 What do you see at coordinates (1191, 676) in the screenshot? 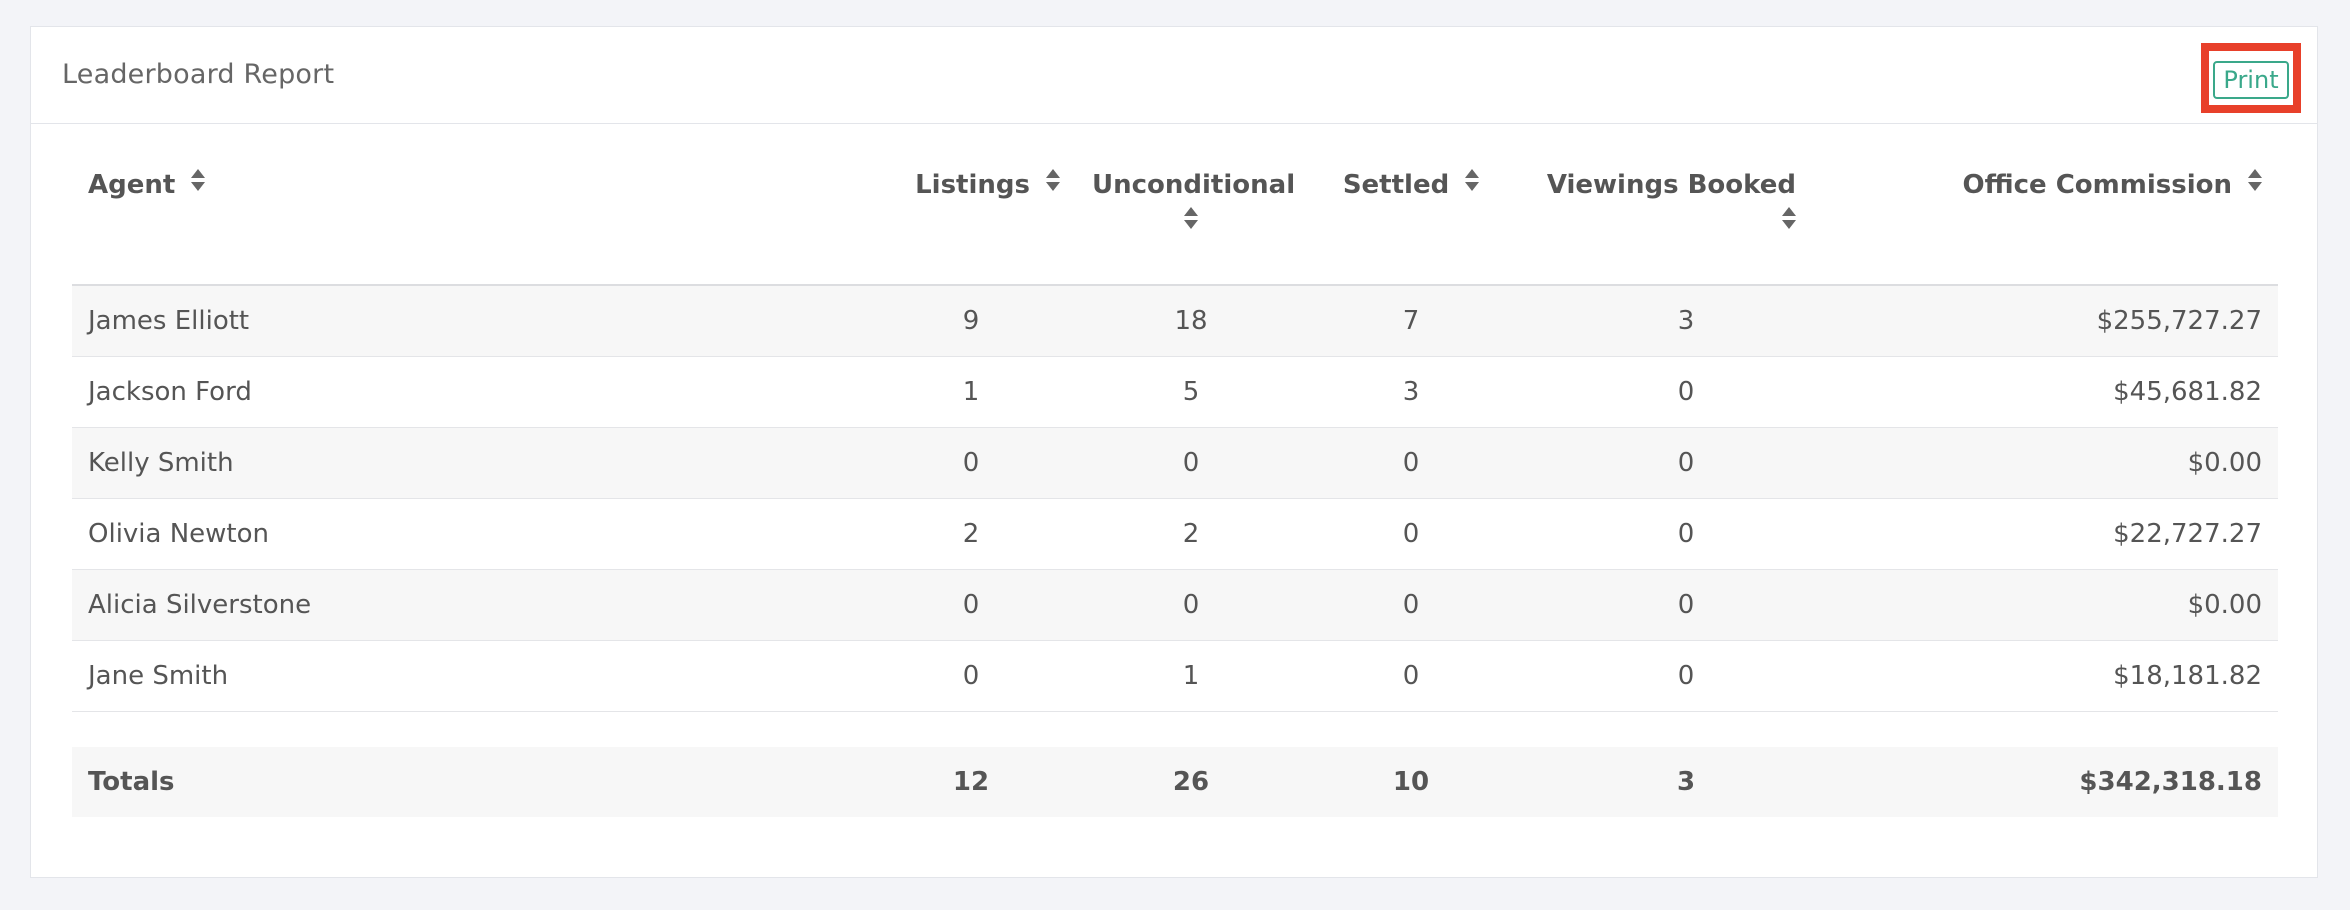
I see `cell-unconditional: 1` at bounding box center [1191, 676].